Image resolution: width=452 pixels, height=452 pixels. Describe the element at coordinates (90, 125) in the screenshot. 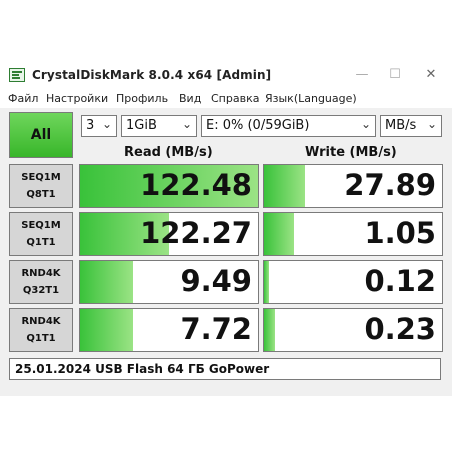

I see `test-count-value: 3` at that location.